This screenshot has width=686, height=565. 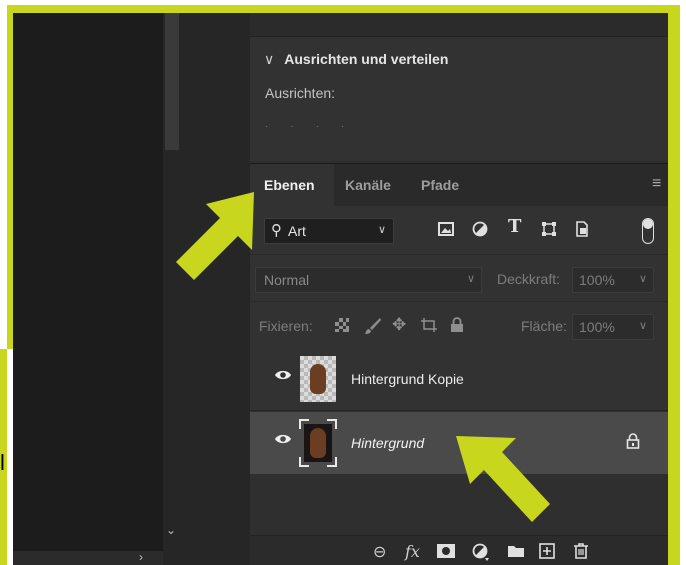 What do you see at coordinates (648, 224) in the screenshot?
I see `filter-toggle-knob` at bounding box center [648, 224].